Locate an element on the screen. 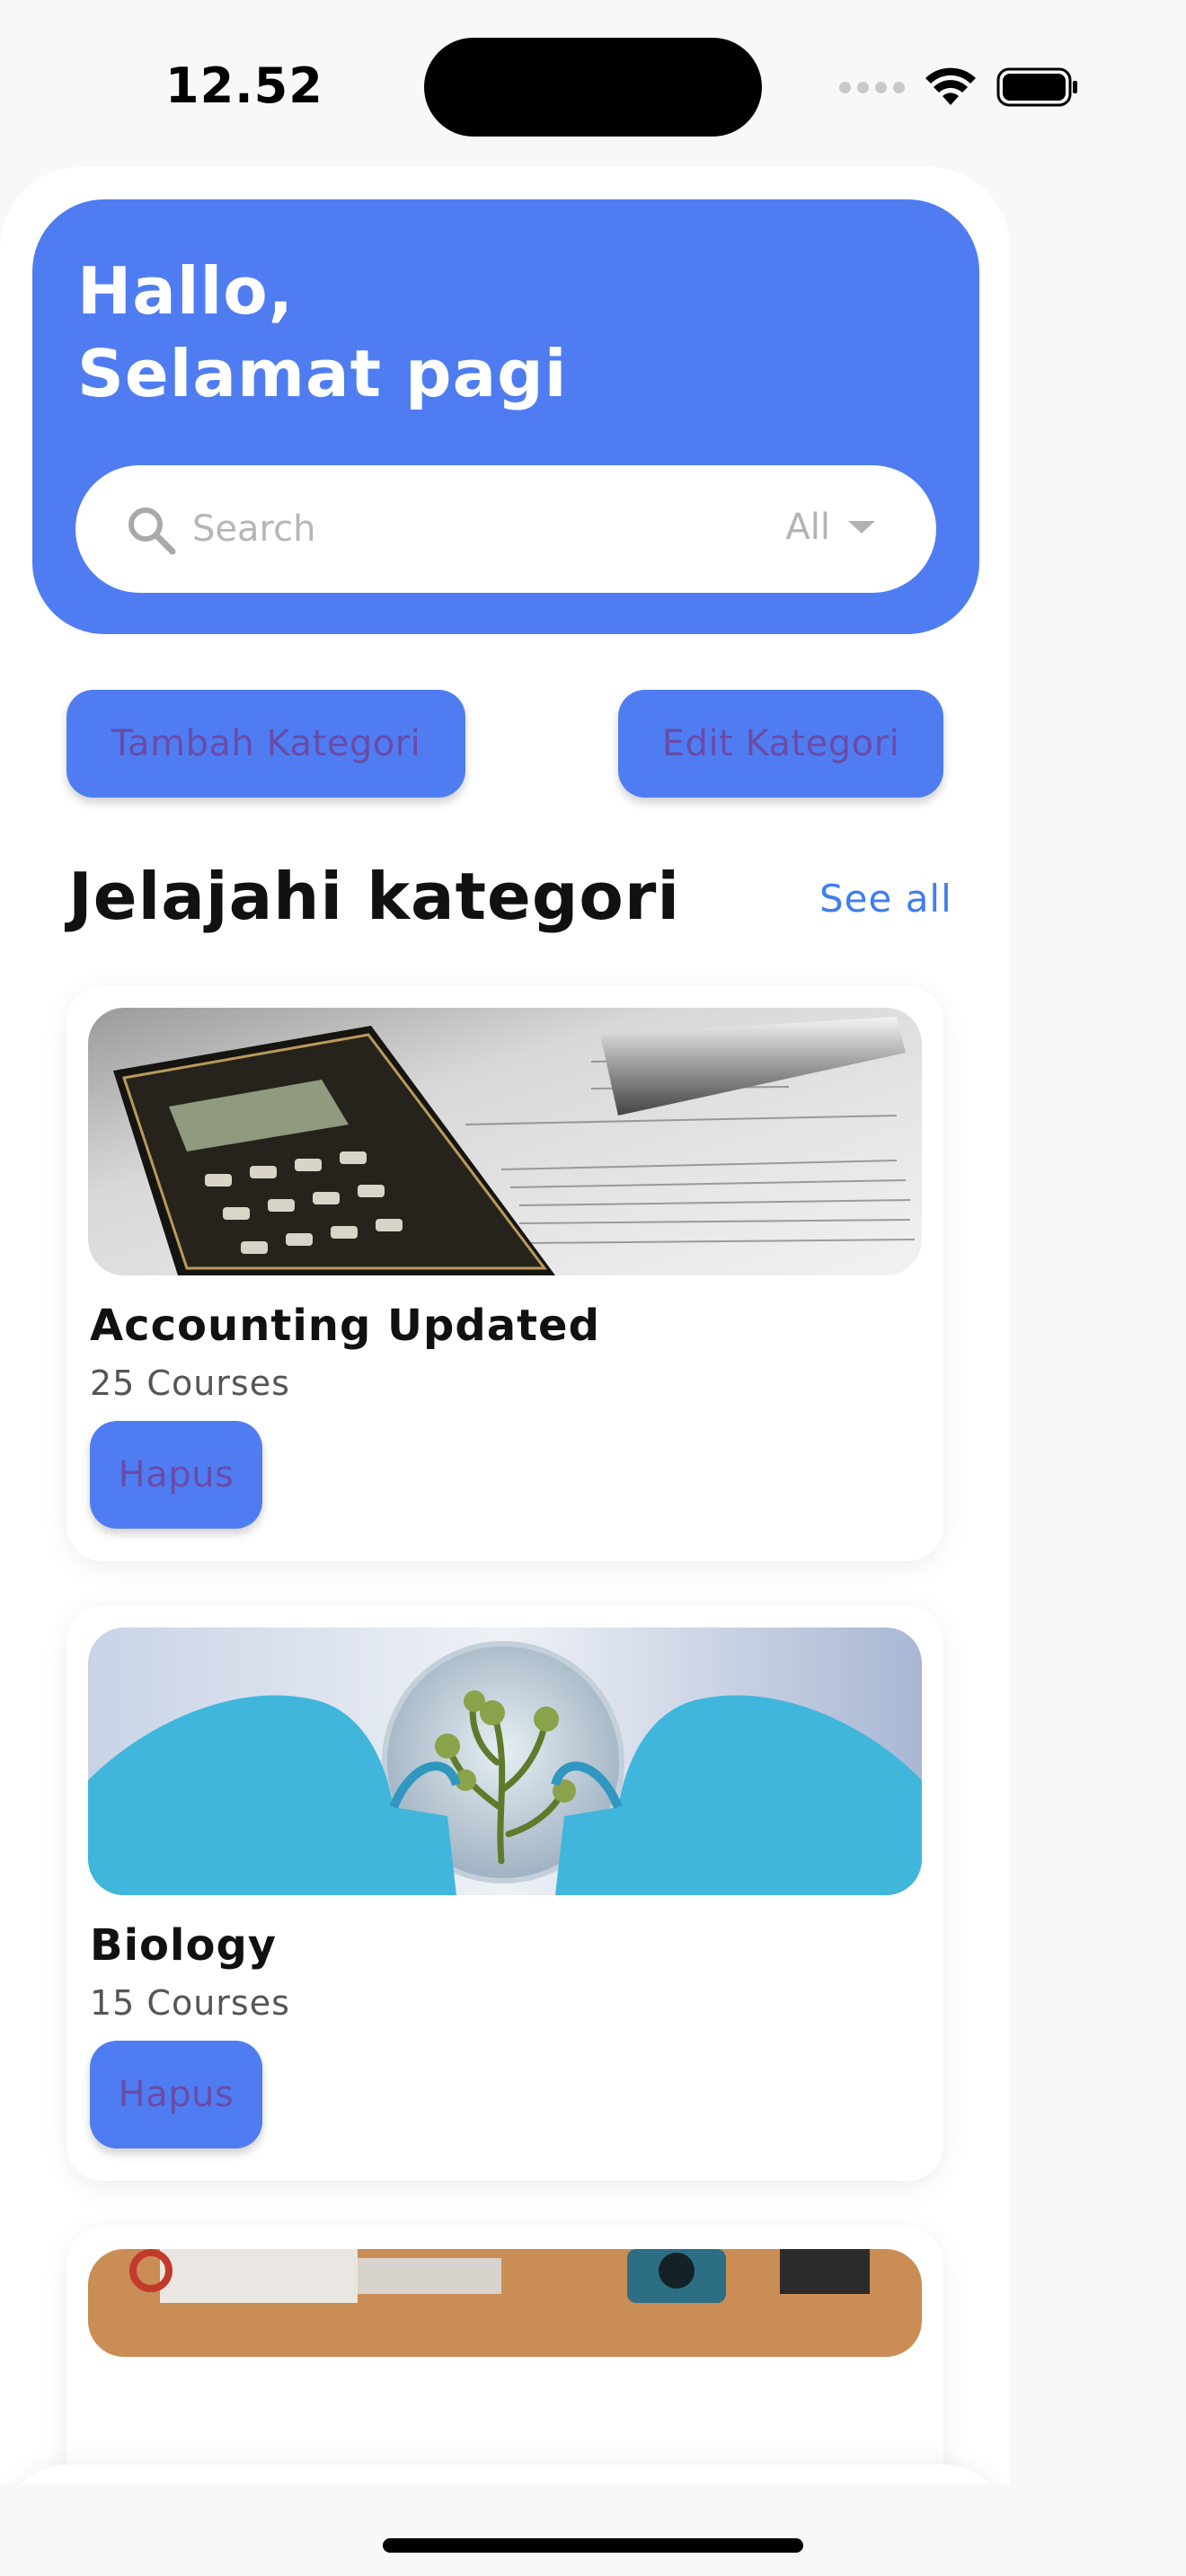 The height and width of the screenshot is (2576, 1186). search-input is located at coordinates (461, 529).